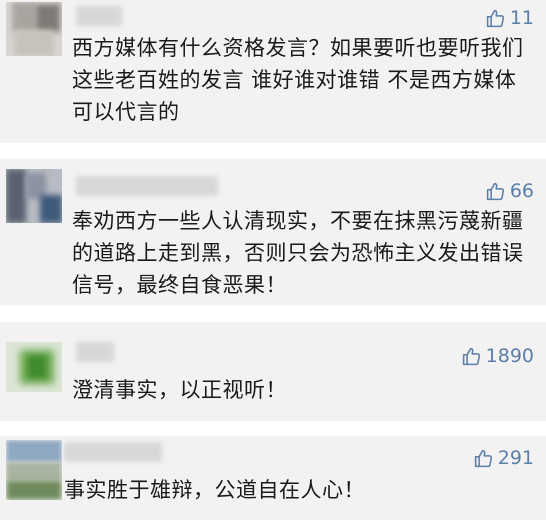  I want to click on like-count: 1890, so click(509, 356).